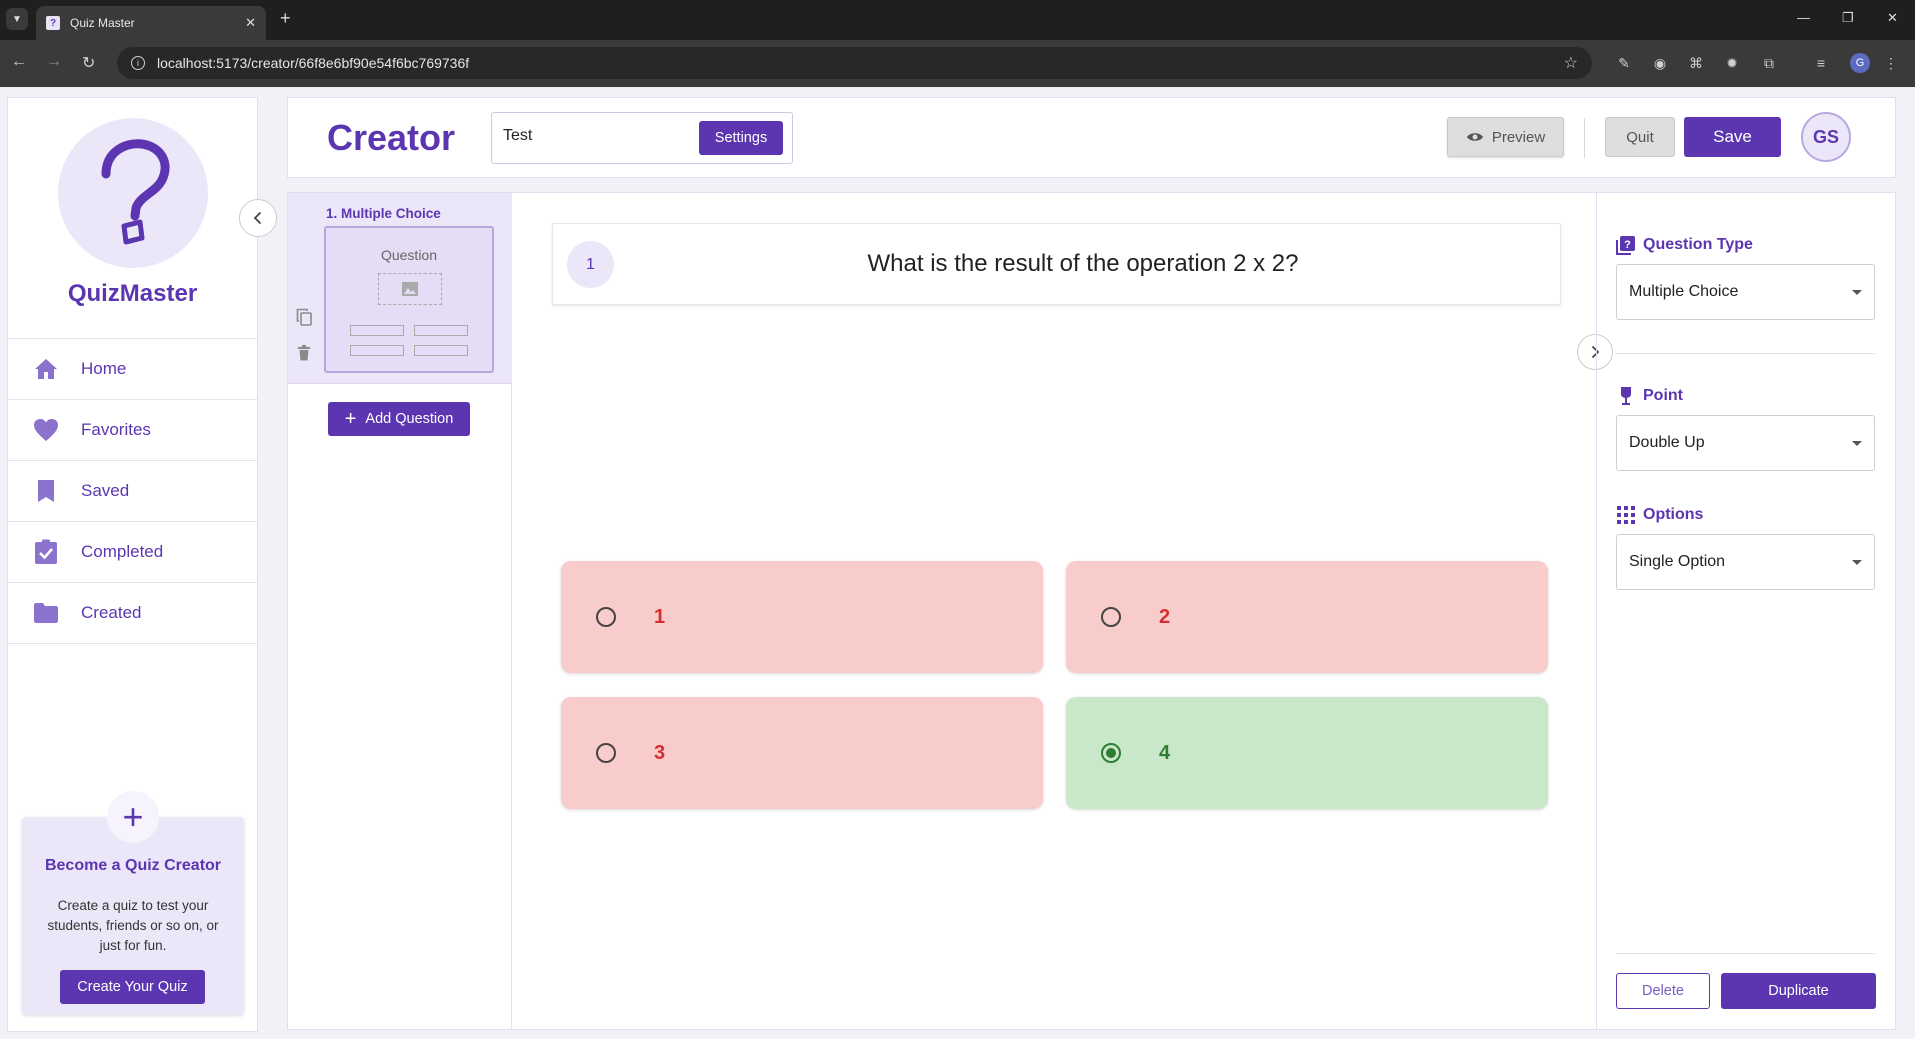 Image resolution: width=1915 pixels, height=1039 pixels. What do you see at coordinates (1111, 753) in the screenshot?
I see `radio-button-selected` at bounding box center [1111, 753].